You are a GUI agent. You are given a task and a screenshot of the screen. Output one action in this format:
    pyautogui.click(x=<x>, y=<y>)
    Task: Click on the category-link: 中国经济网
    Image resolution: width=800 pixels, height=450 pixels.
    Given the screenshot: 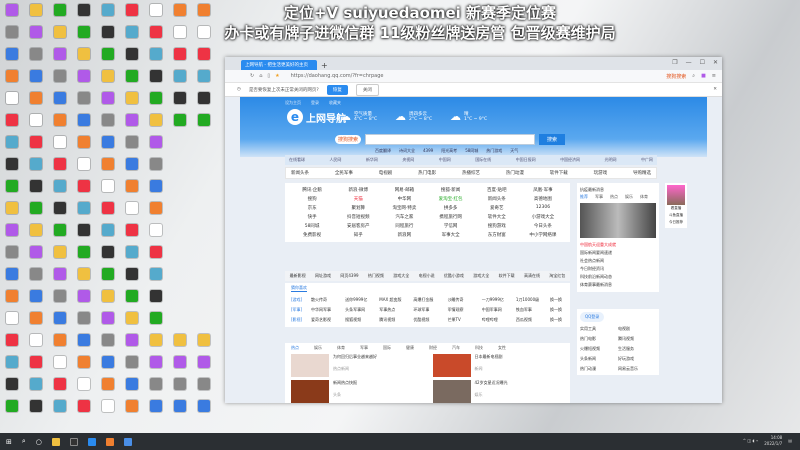 What is the action you would take?
    pyautogui.click(x=570, y=160)
    